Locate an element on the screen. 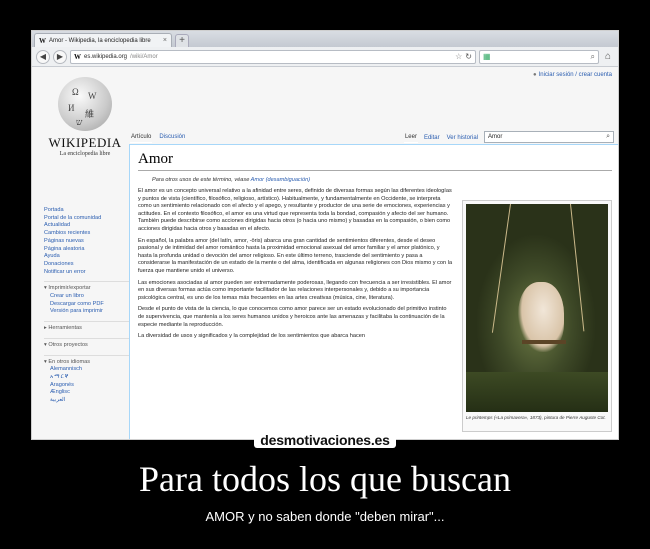  site-watermark: desmotivaciones.es is located at coordinates (325, 441).